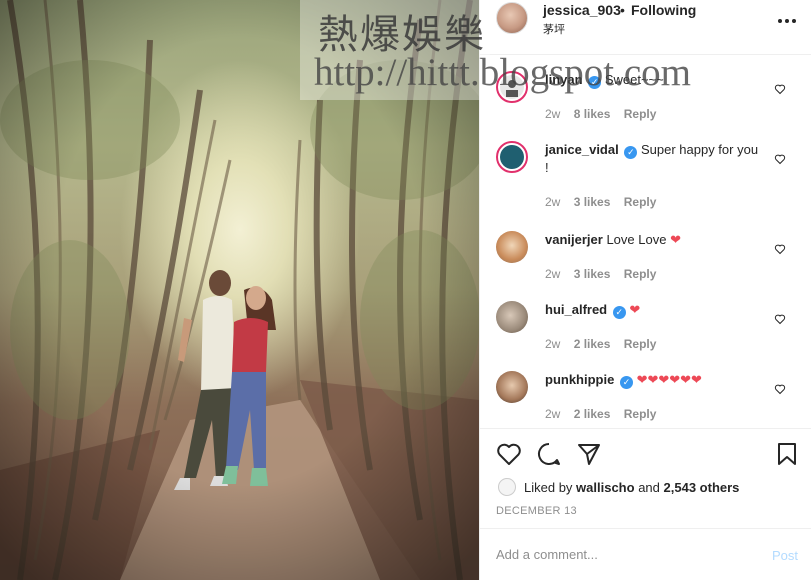 The image size is (811, 580). I want to click on liked-by-and: and, so click(649, 487).